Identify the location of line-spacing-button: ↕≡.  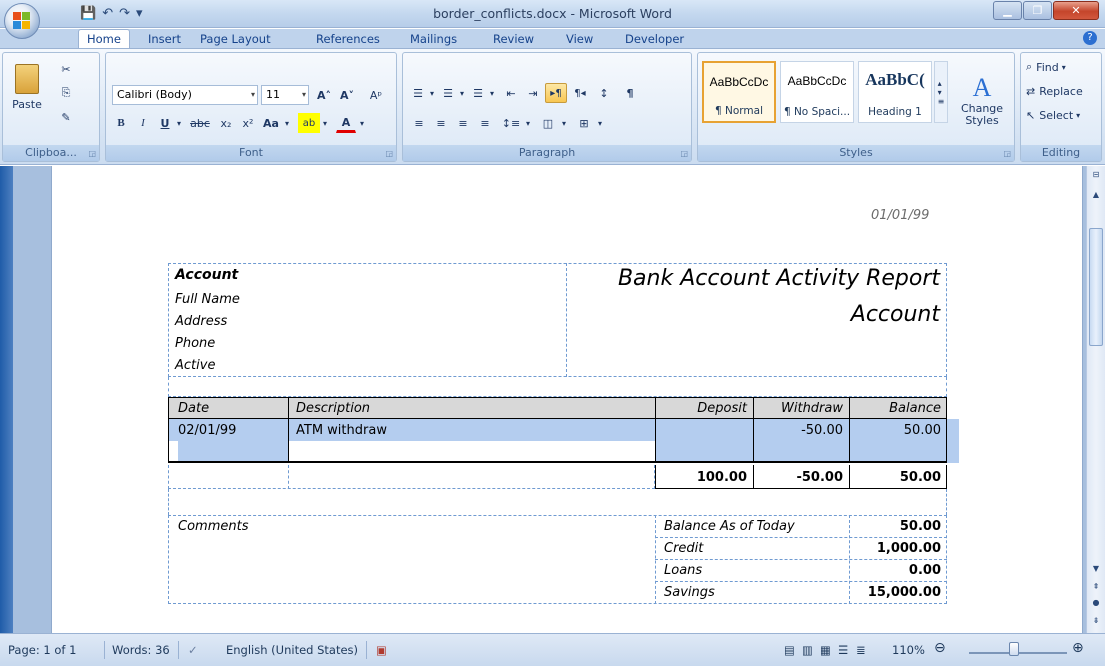
(511, 123).